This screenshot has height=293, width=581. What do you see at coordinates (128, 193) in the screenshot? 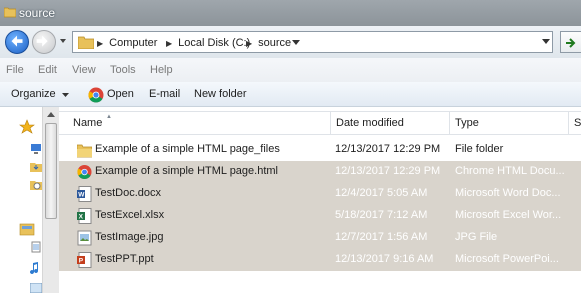
I see `file-name: TestDoc.docx` at bounding box center [128, 193].